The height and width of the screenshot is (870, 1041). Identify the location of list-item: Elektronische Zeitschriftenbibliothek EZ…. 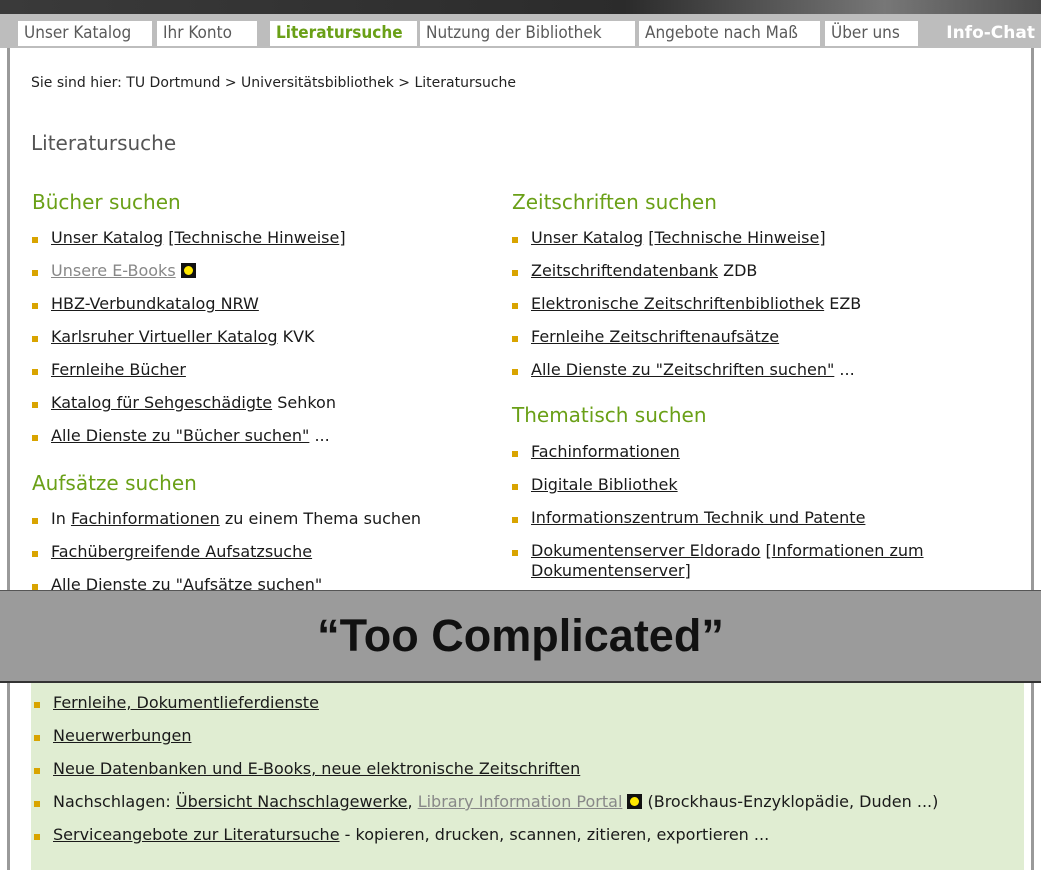
(686, 304).